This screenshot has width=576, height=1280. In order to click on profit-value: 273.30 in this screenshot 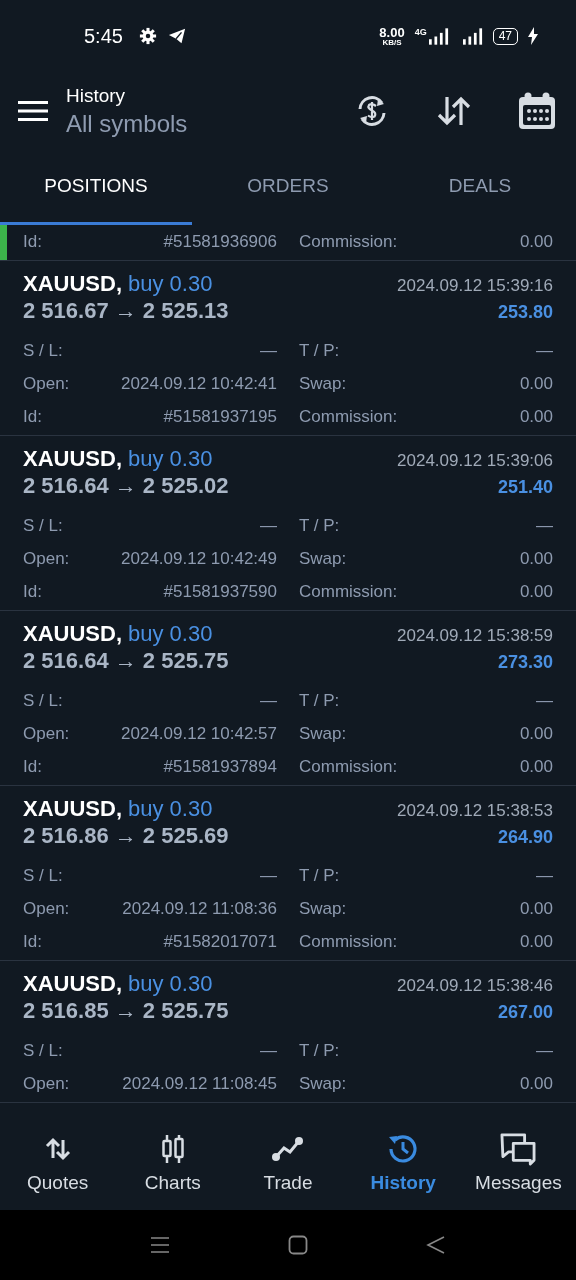, I will do `click(525, 662)`.